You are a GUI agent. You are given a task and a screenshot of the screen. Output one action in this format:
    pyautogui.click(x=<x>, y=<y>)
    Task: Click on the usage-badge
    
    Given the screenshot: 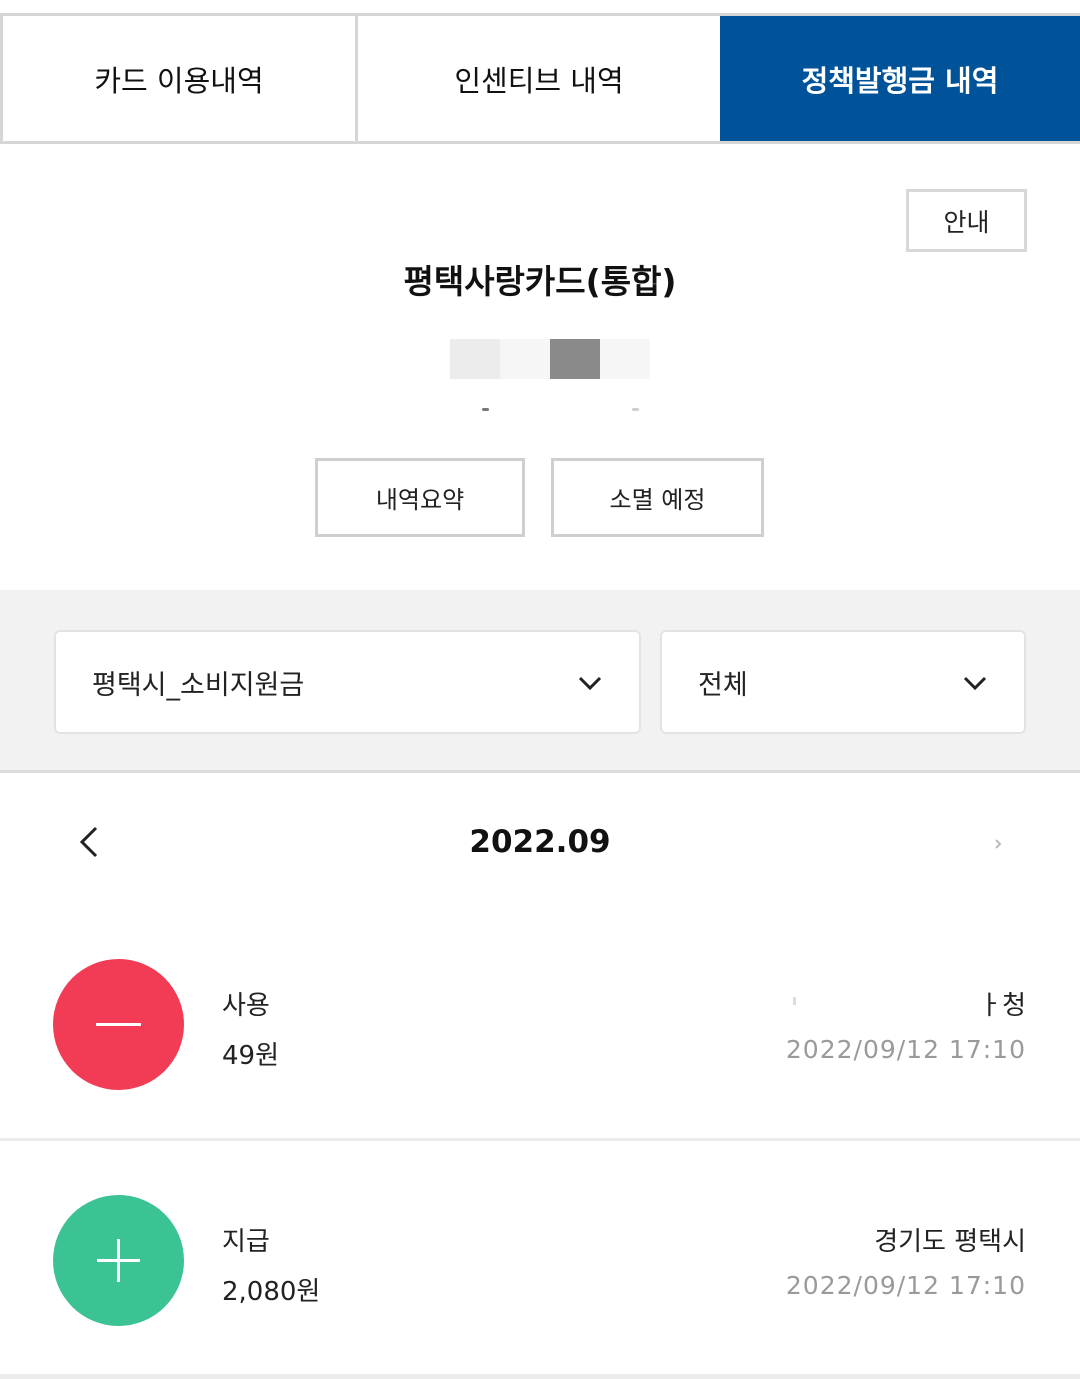 What is the action you would take?
    pyautogui.click(x=118, y=1024)
    